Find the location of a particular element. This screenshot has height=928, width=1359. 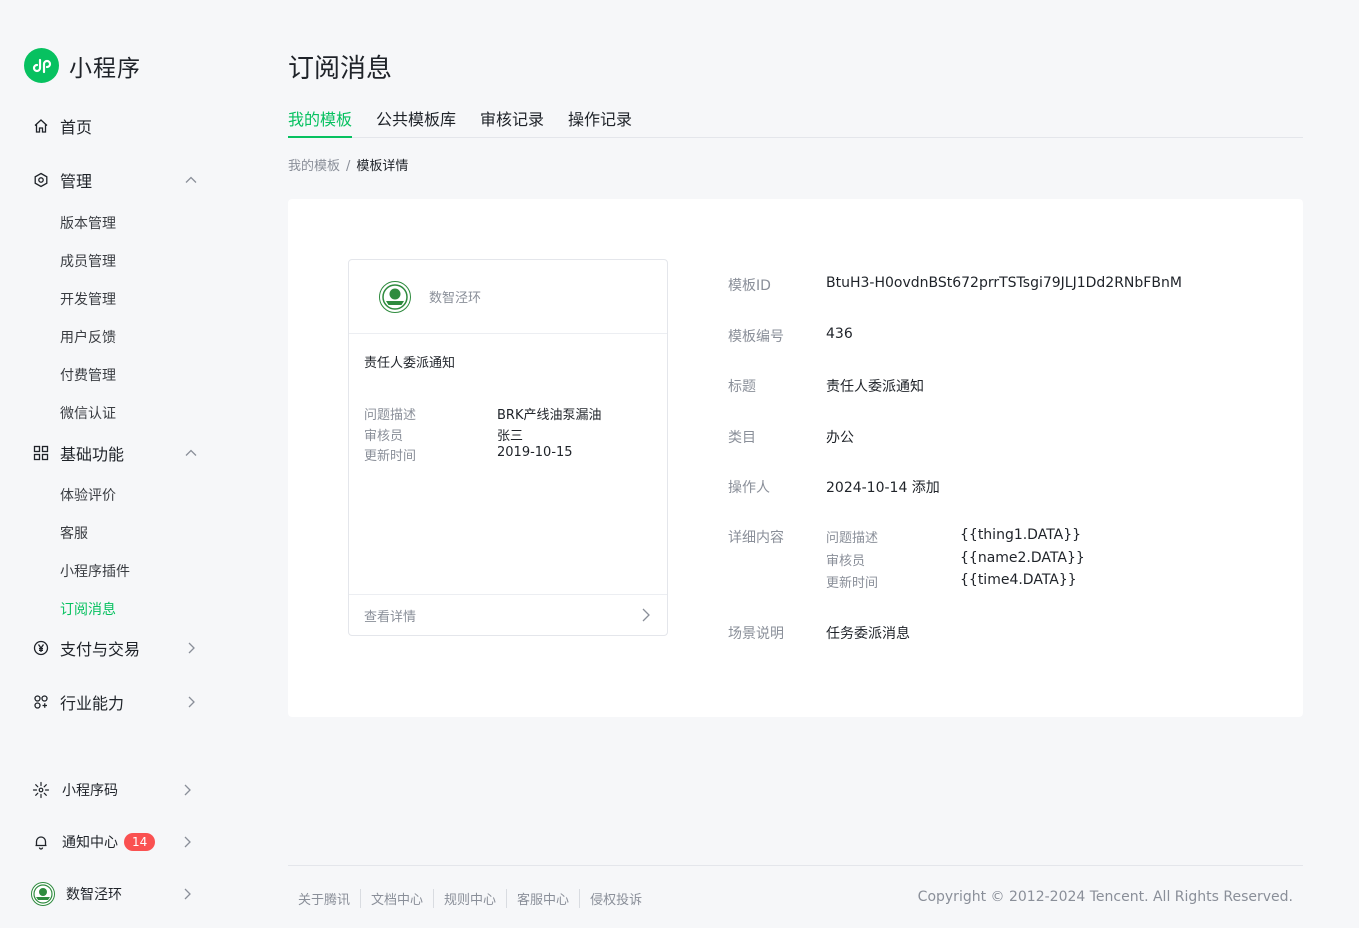

card-field-key: 更新时间 is located at coordinates (390, 456).